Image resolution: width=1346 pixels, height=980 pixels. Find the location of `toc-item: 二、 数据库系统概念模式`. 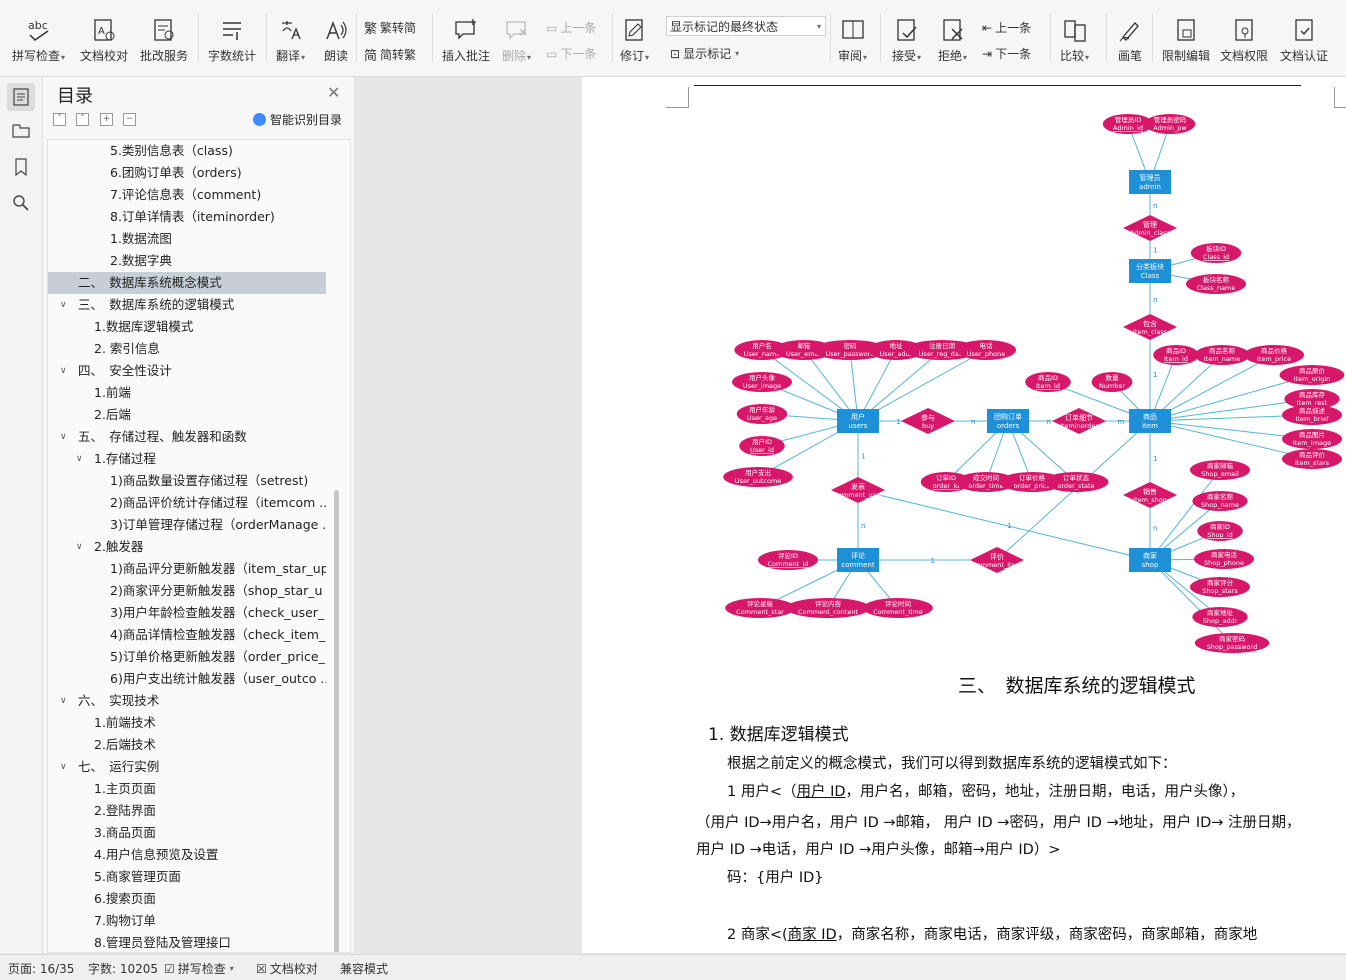

toc-item: 二、 数据库系统概念模式 is located at coordinates (187, 283).